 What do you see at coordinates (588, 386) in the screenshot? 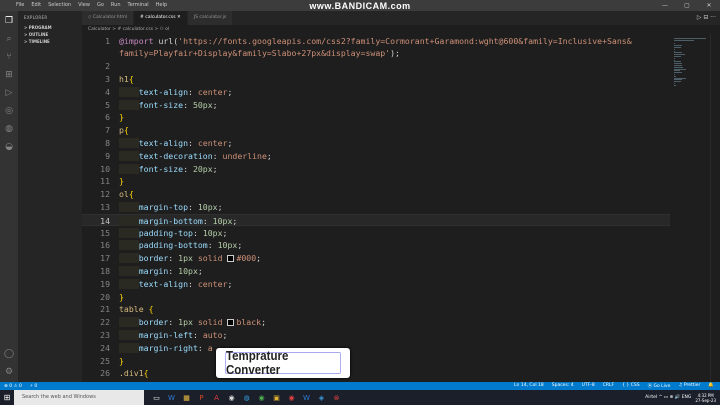
I see `status-item: UTF-8` at bounding box center [588, 386].